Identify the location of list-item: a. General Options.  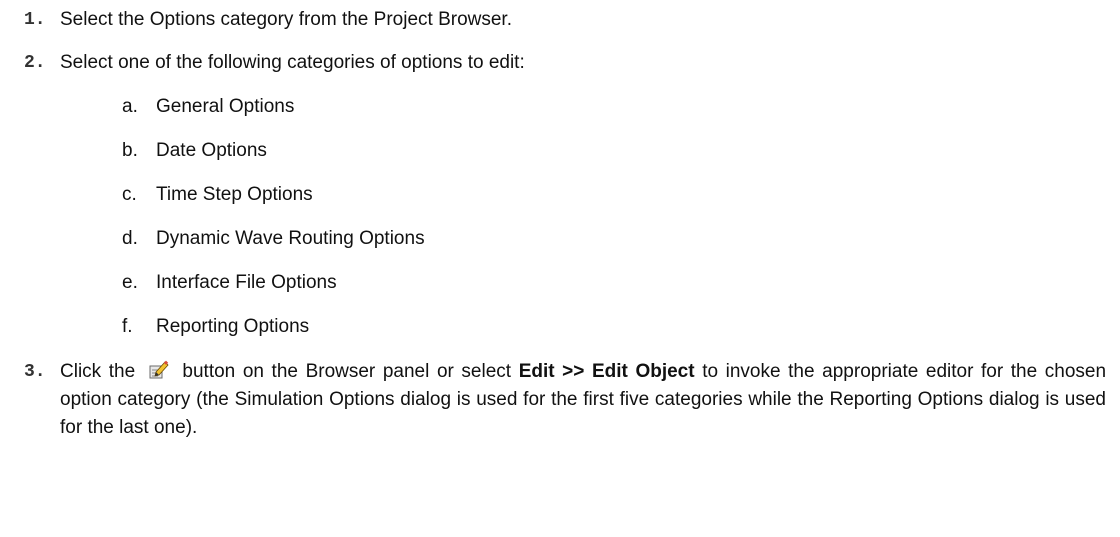
(208, 107).